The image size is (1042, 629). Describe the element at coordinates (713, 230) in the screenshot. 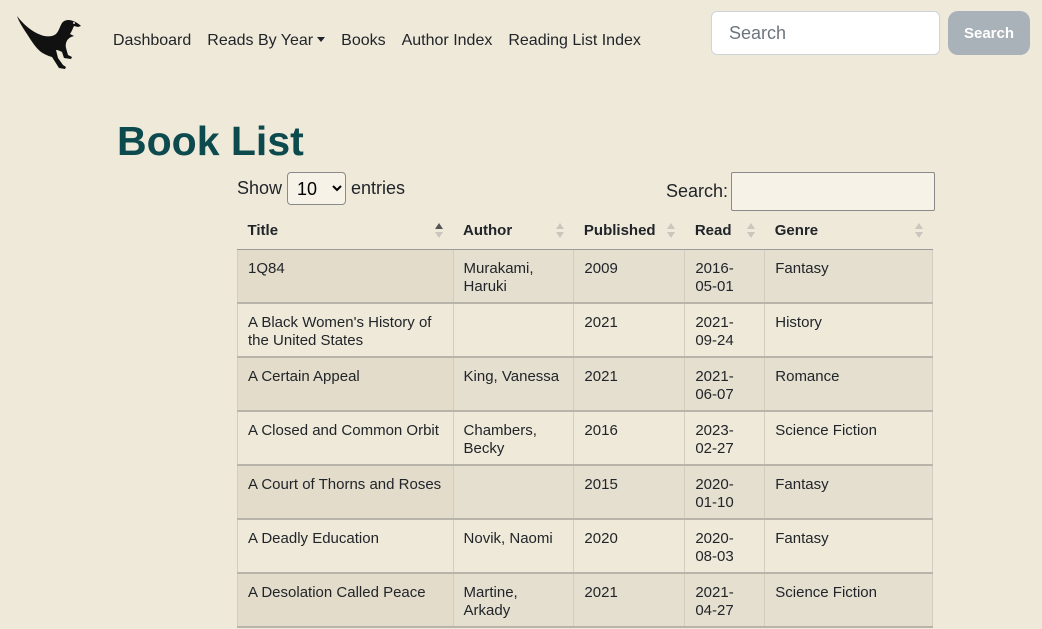

I see `column-header-label: Read` at that location.